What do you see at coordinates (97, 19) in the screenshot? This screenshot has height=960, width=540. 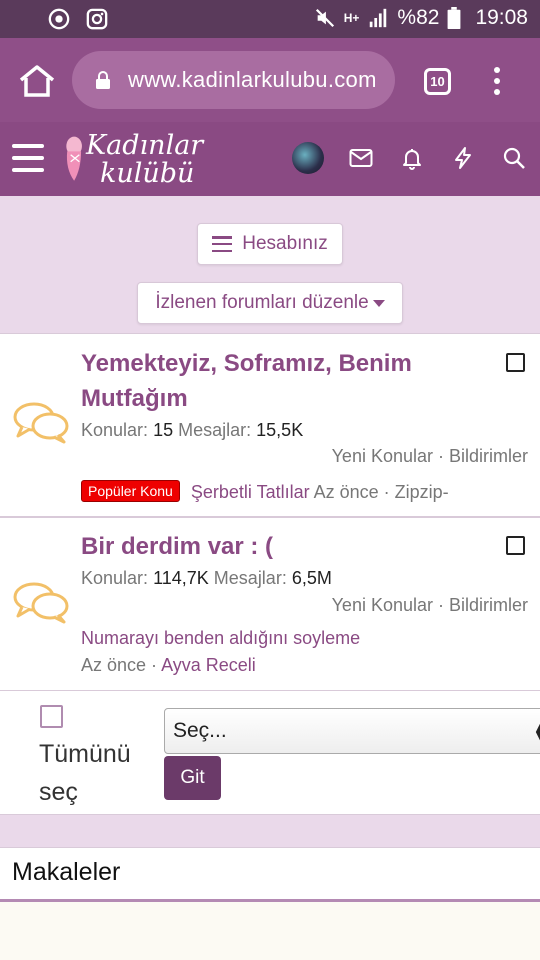 I see `instagram-icon` at bounding box center [97, 19].